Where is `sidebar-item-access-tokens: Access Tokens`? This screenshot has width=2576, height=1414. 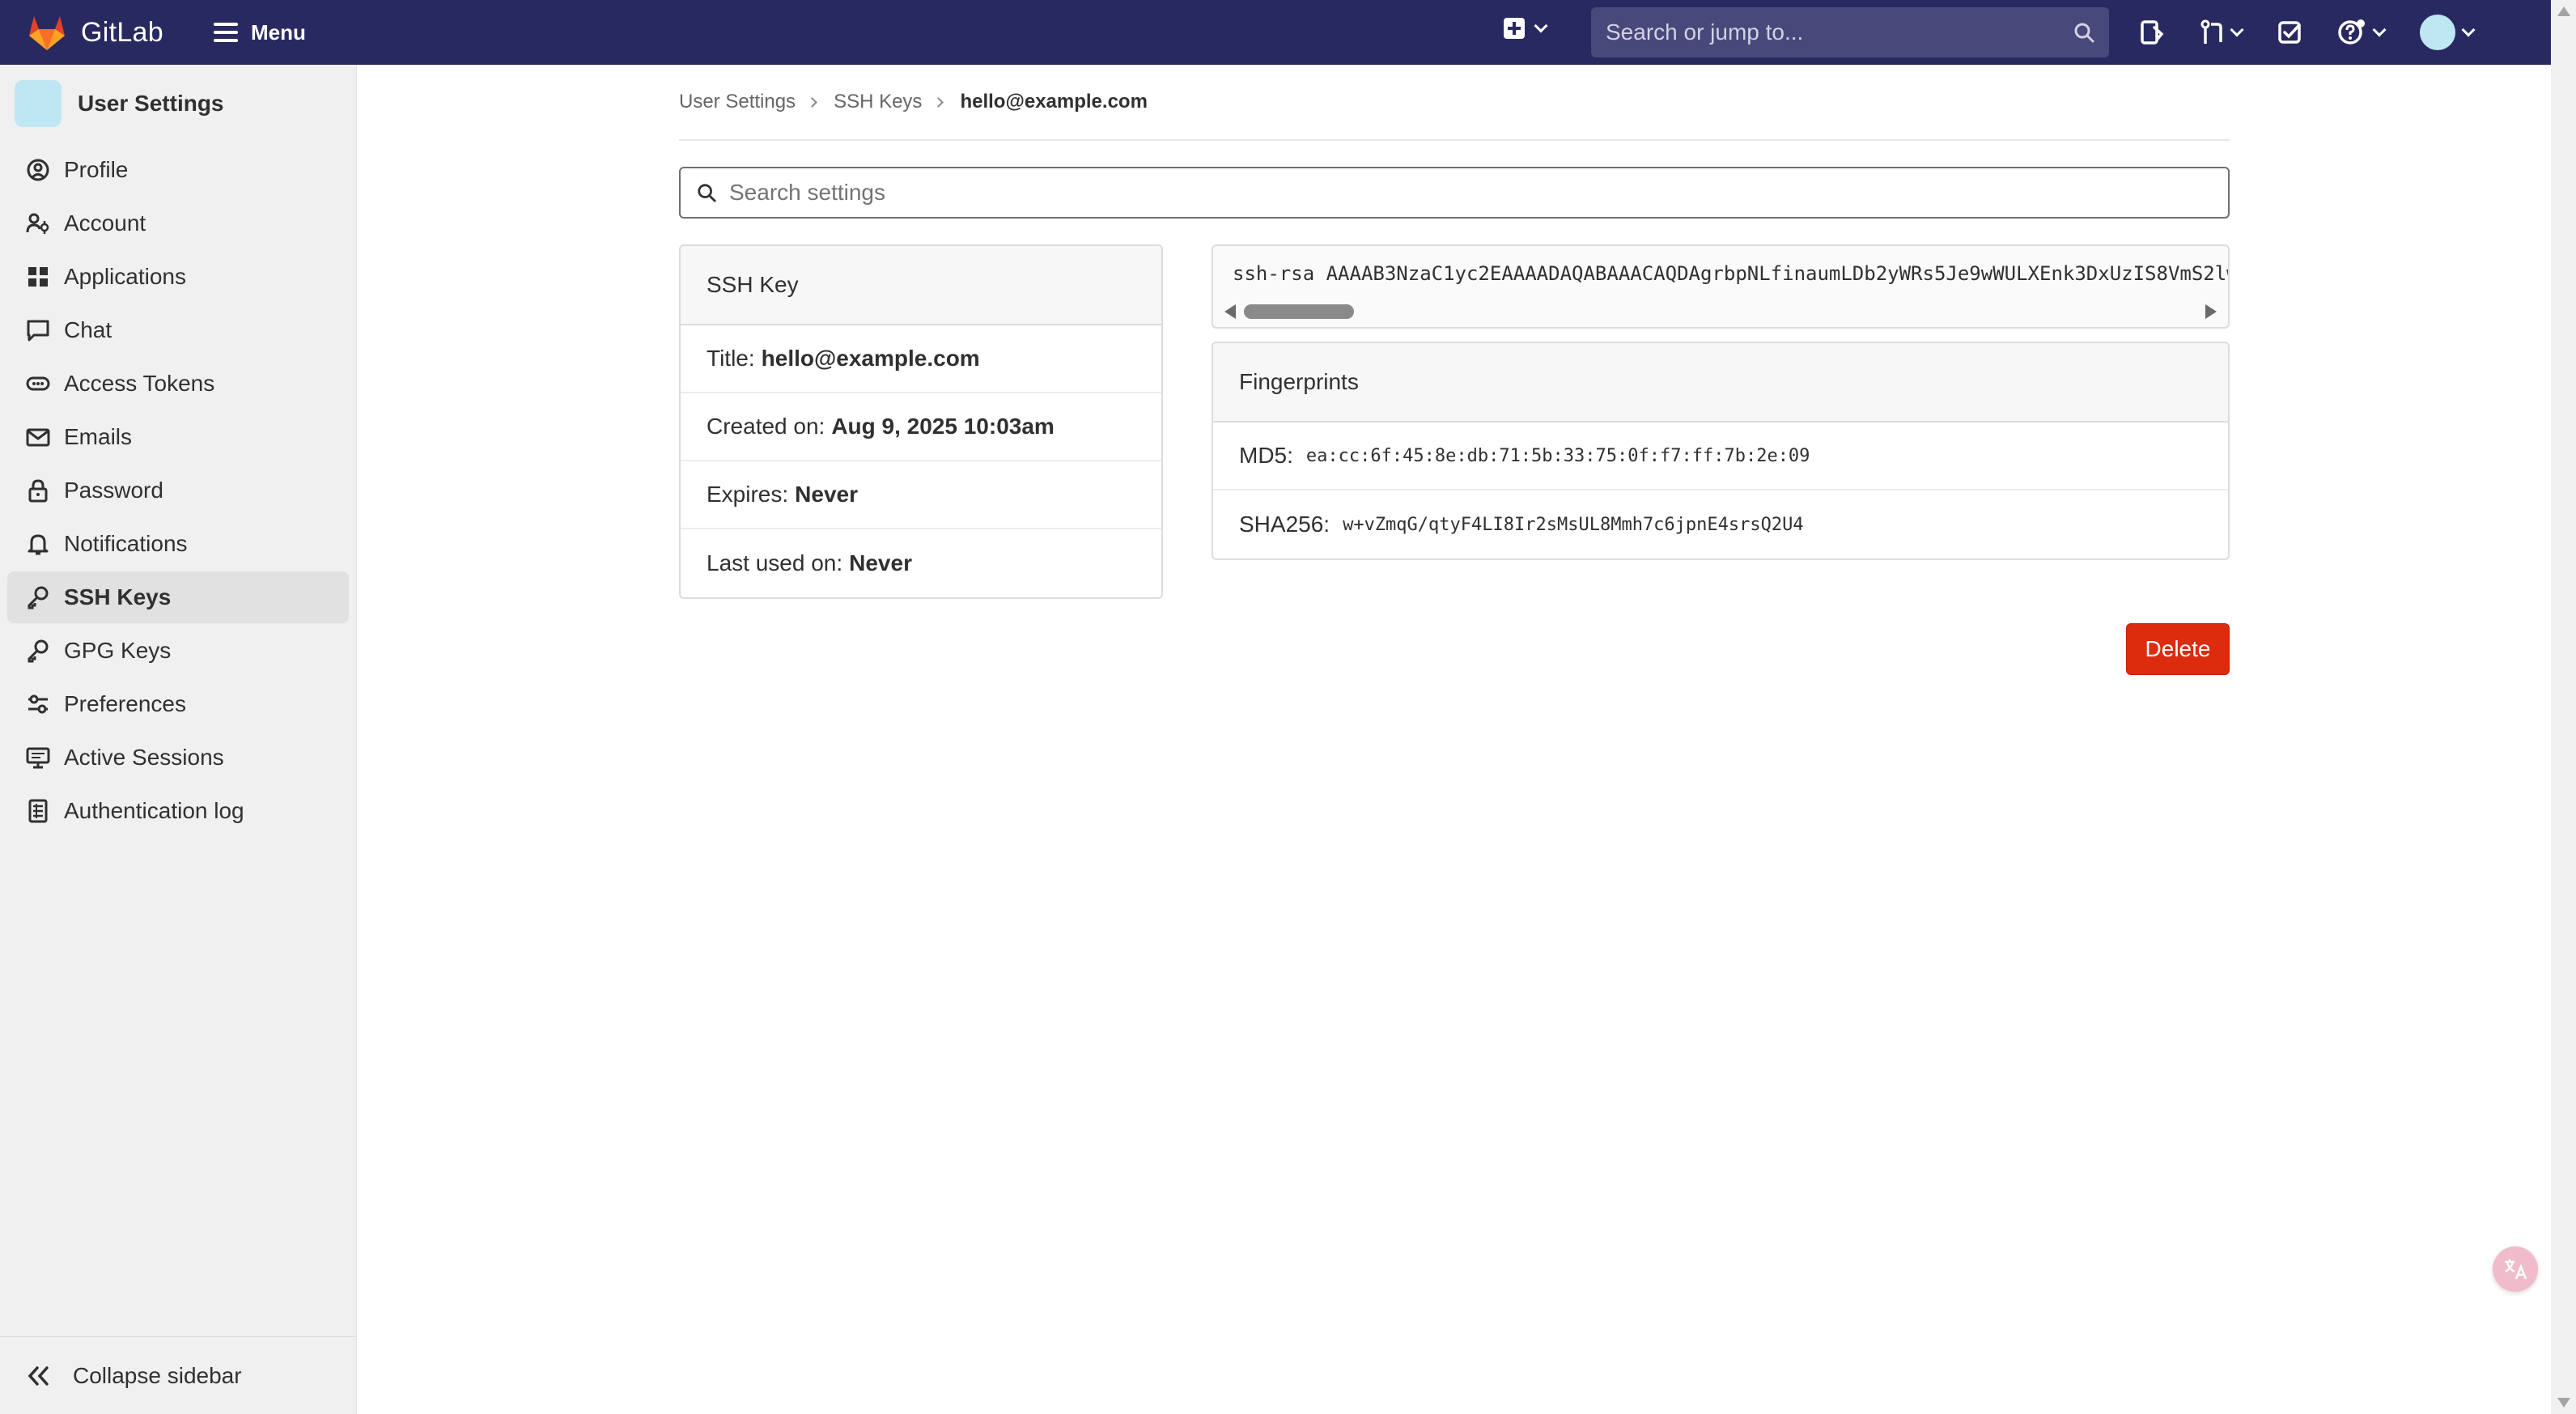
sidebar-item-access-tokens: Access Tokens is located at coordinates (178, 384).